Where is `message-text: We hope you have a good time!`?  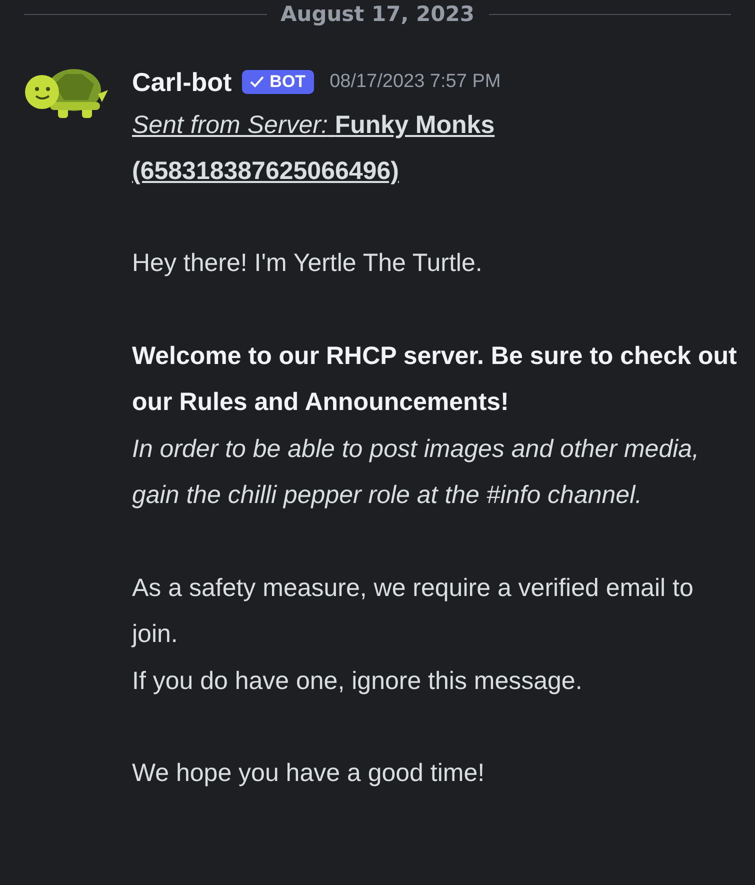 message-text: We hope you have a good time! is located at coordinates (309, 773).